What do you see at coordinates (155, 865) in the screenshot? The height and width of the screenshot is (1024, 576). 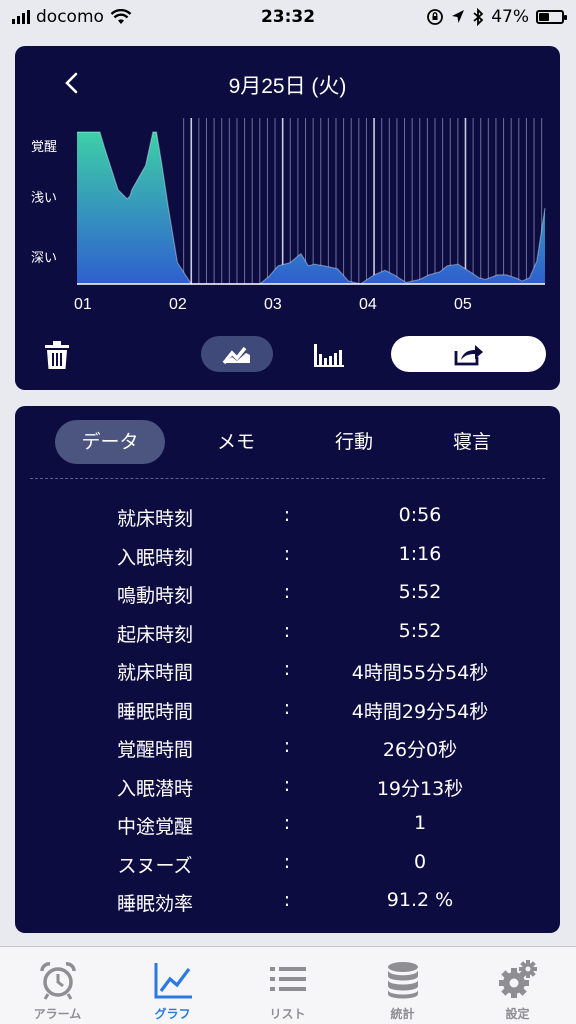 I see `stat-label: スヌーズ` at bounding box center [155, 865].